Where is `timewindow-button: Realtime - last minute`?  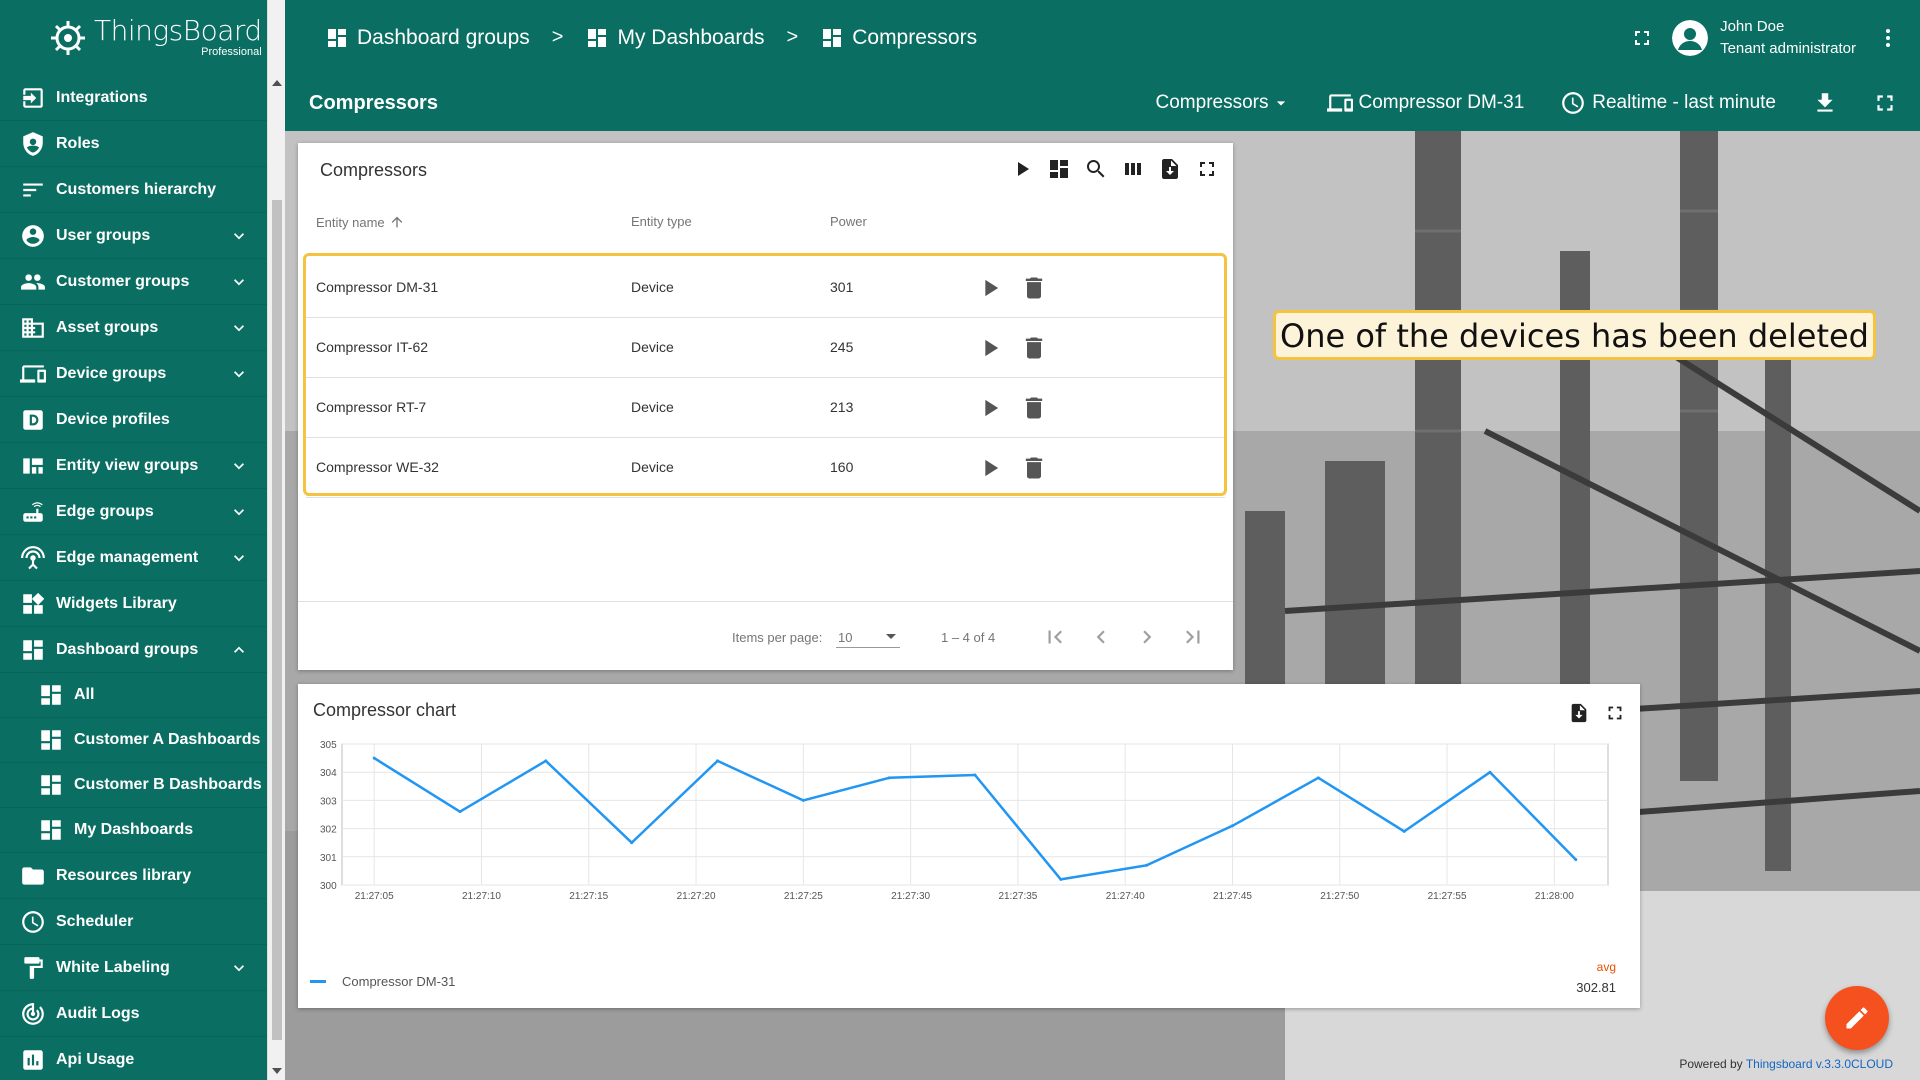 timewindow-button: Realtime - last minute is located at coordinates (1668, 103).